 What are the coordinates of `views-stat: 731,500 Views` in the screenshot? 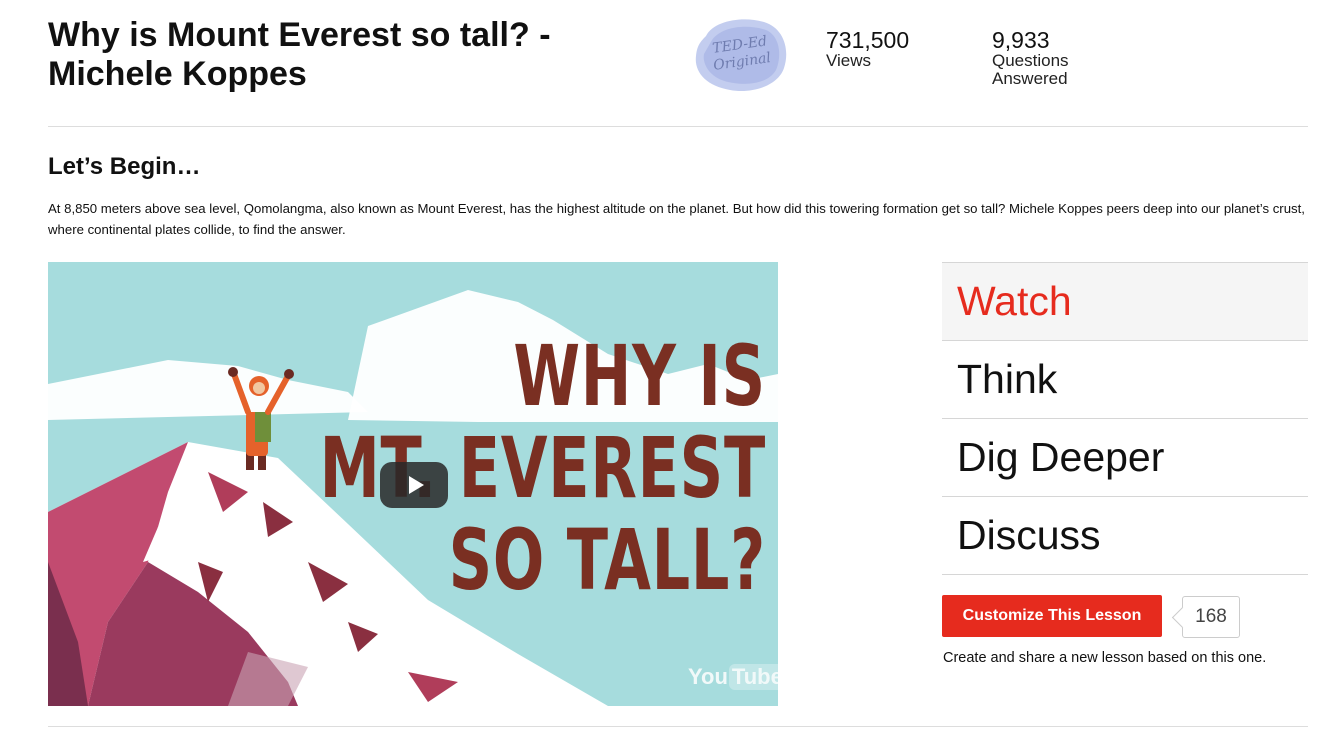 It's located at (867, 49).